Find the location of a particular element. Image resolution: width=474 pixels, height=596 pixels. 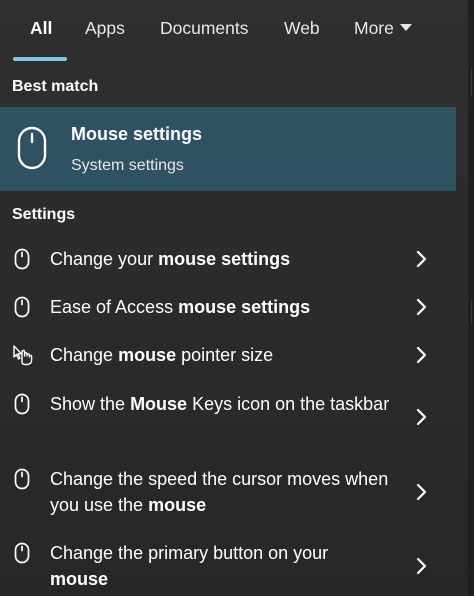

tab-web: Web is located at coordinates (302, 28).